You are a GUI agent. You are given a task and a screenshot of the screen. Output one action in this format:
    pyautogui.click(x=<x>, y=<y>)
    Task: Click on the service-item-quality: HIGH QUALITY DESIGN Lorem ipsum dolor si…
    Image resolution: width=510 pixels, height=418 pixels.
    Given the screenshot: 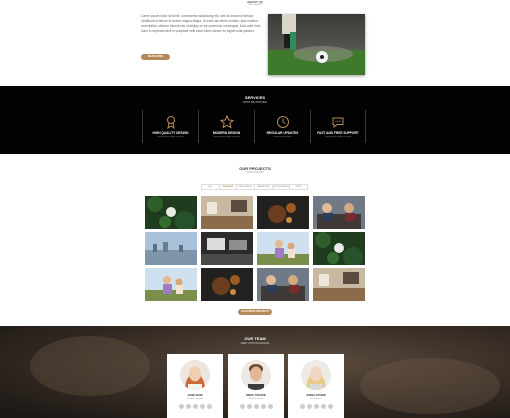 What is the action you would take?
    pyautogui.click(x=170, y=126)
    